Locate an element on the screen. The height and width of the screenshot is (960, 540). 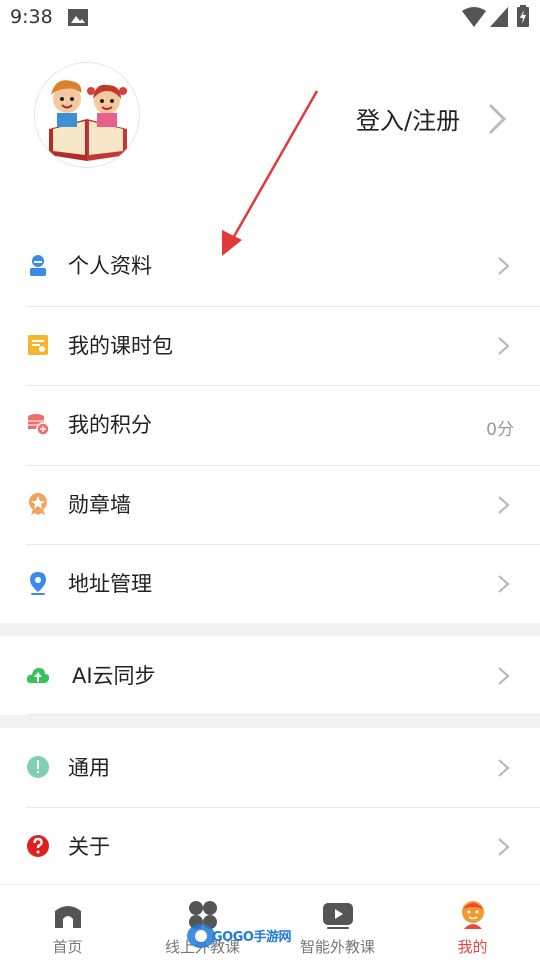
menu-item-profile: 个人资料 is located at coordinates (270, 265).